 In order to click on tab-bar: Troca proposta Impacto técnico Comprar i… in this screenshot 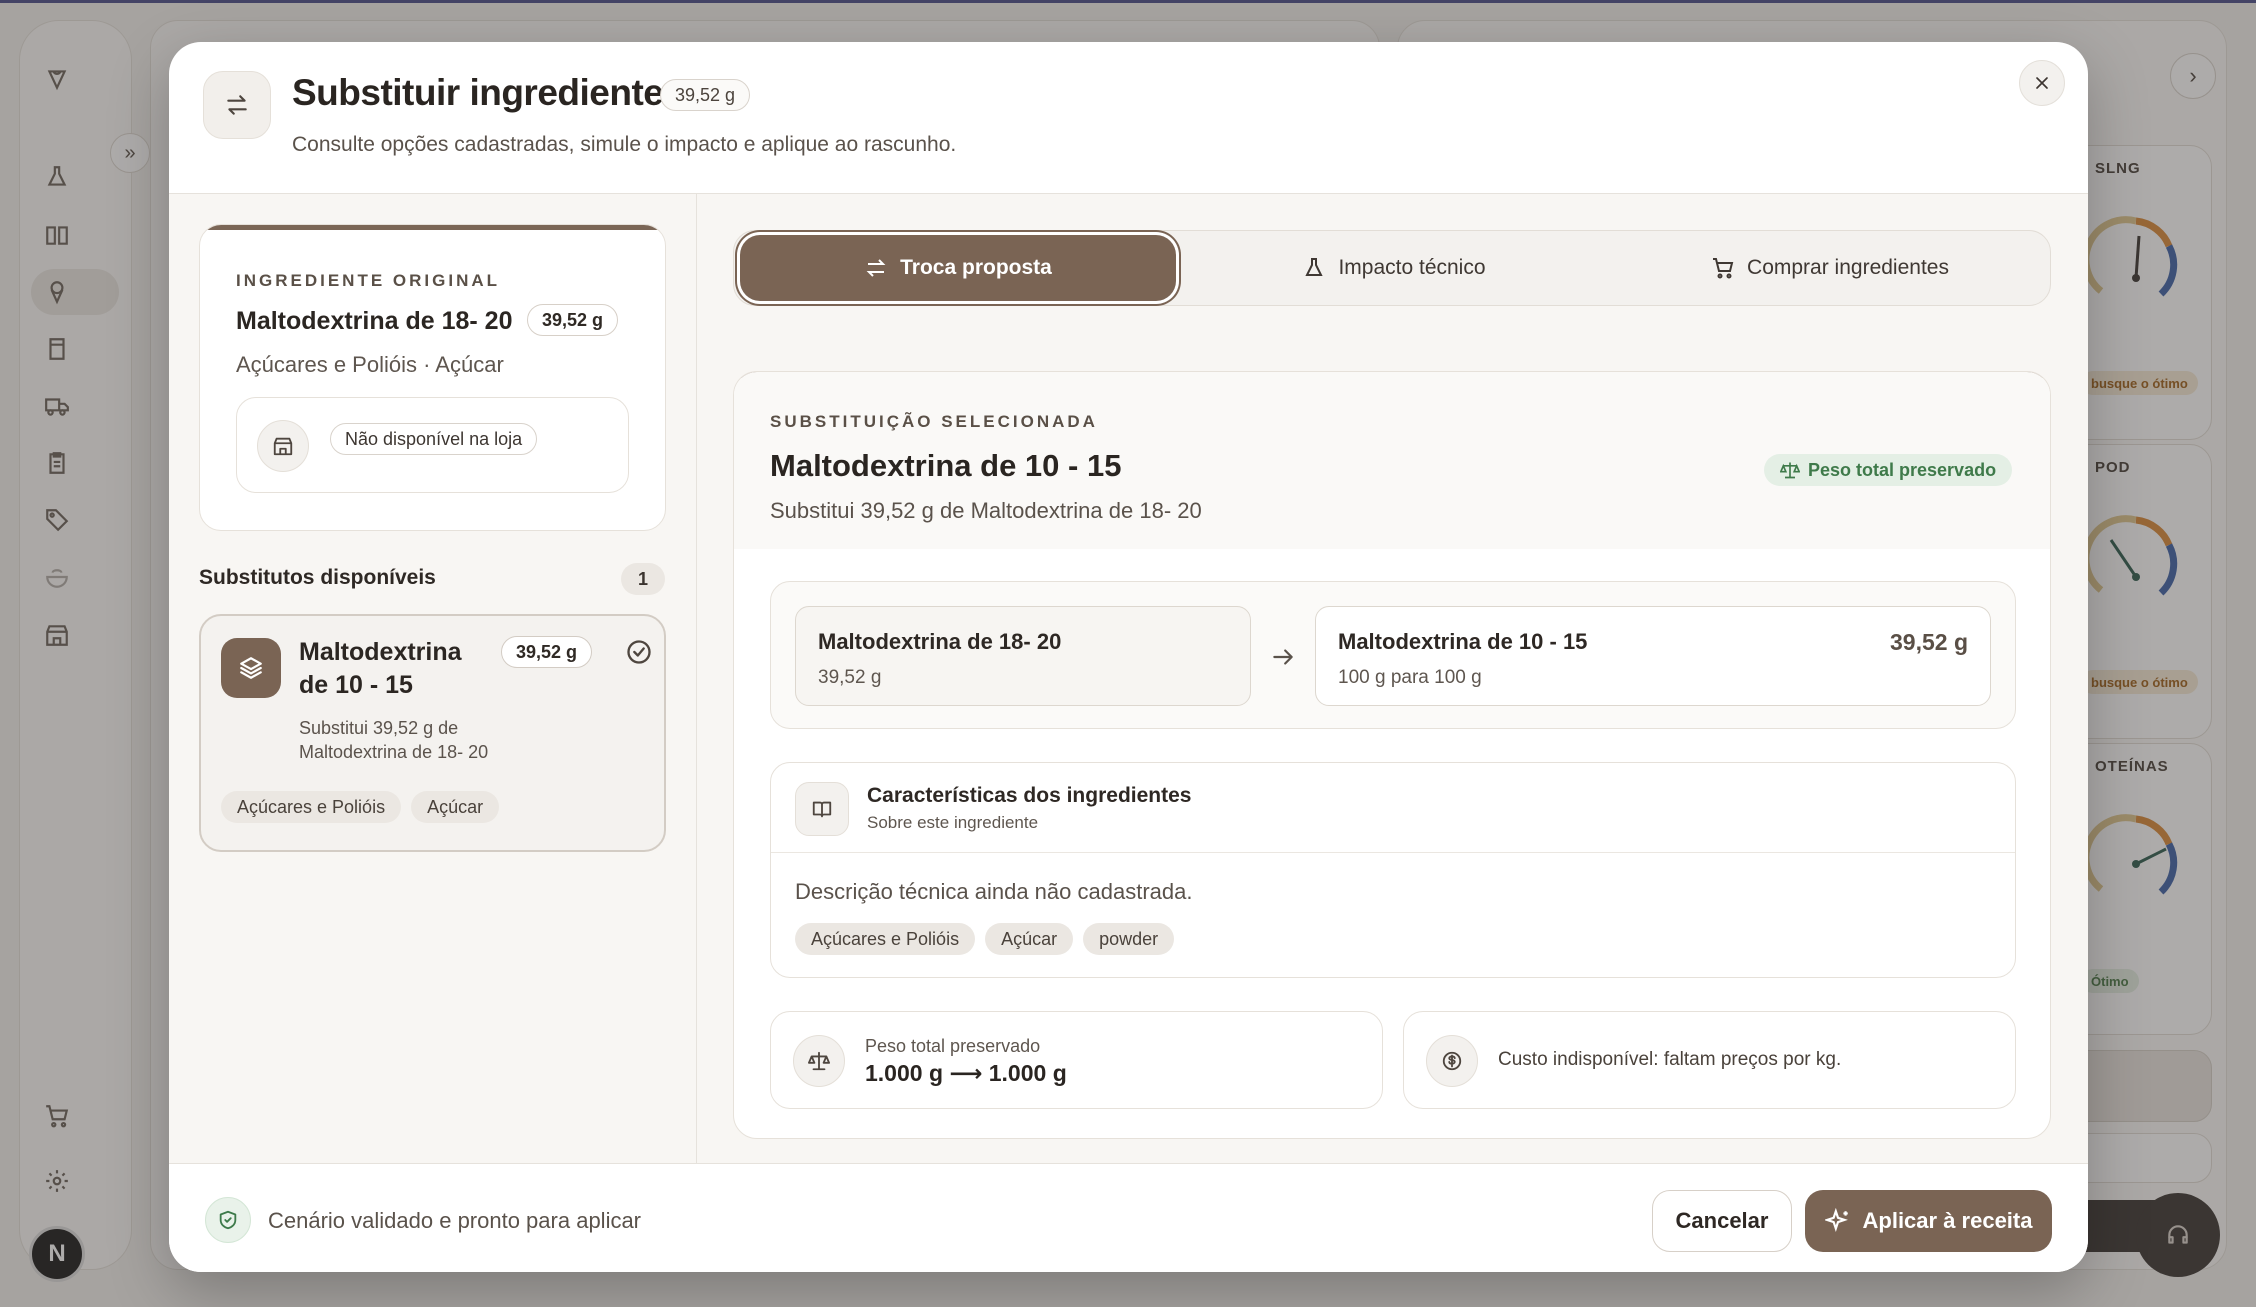, I will do `click(1392, 268)`.